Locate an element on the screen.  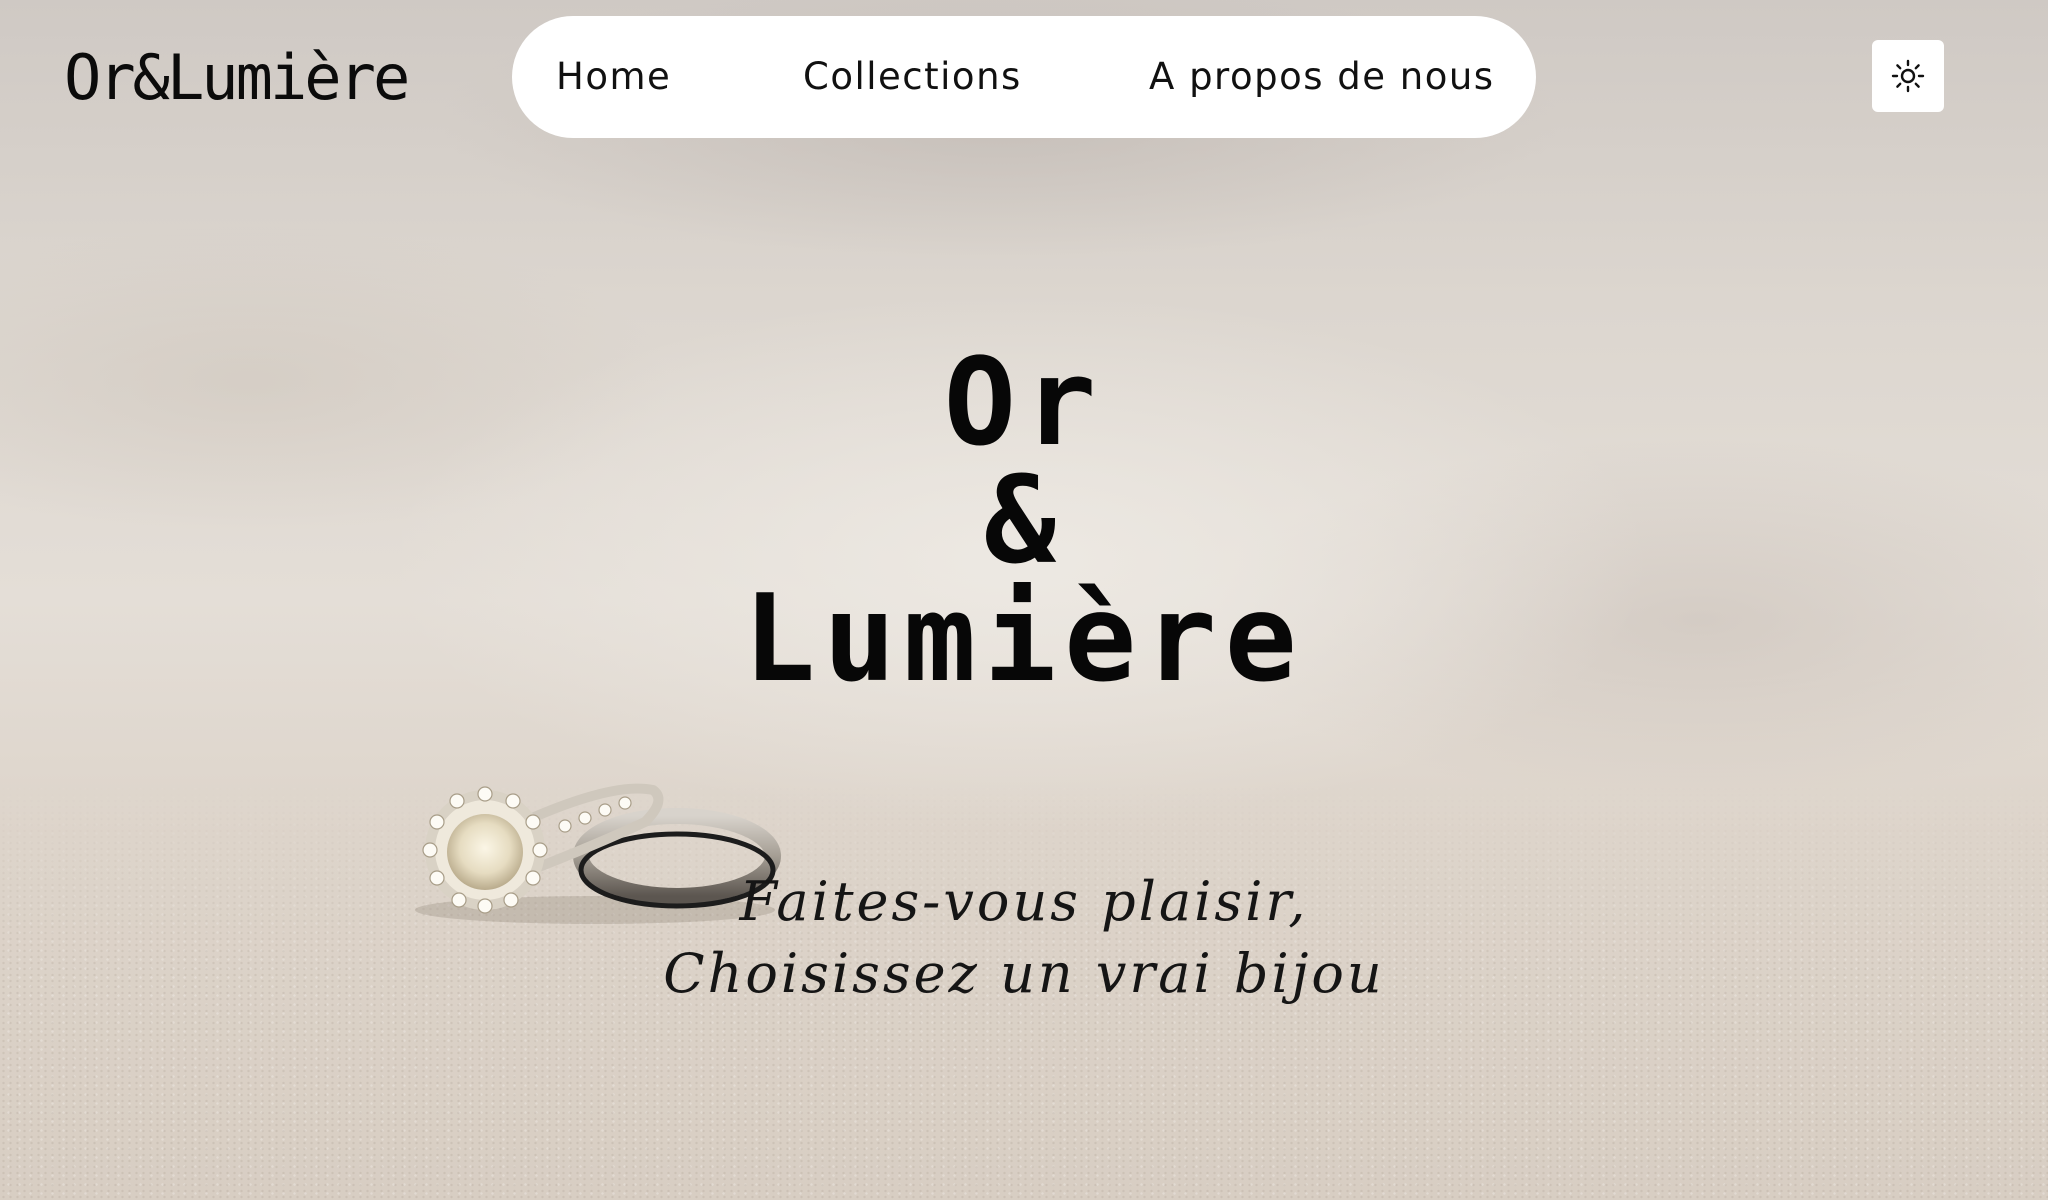
sun-icon is located at coordinates (1908, 76).